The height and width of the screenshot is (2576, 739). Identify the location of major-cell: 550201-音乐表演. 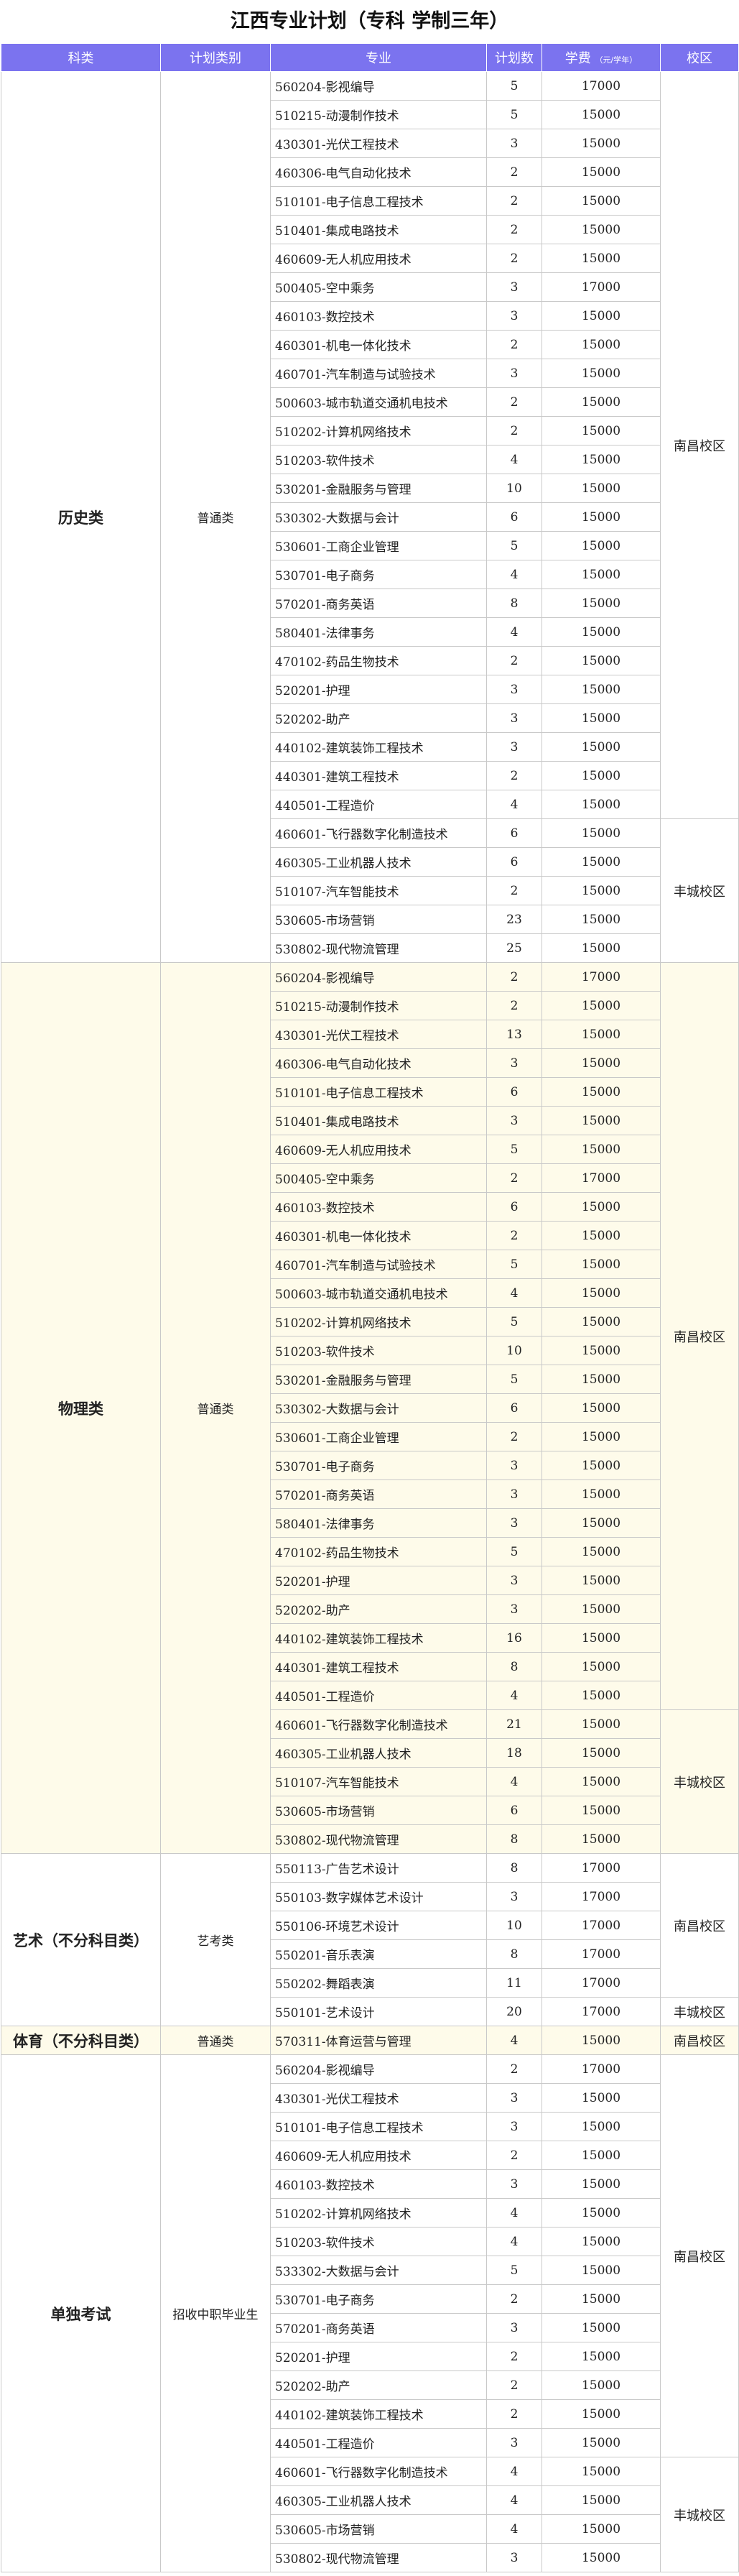
(378, 1954).